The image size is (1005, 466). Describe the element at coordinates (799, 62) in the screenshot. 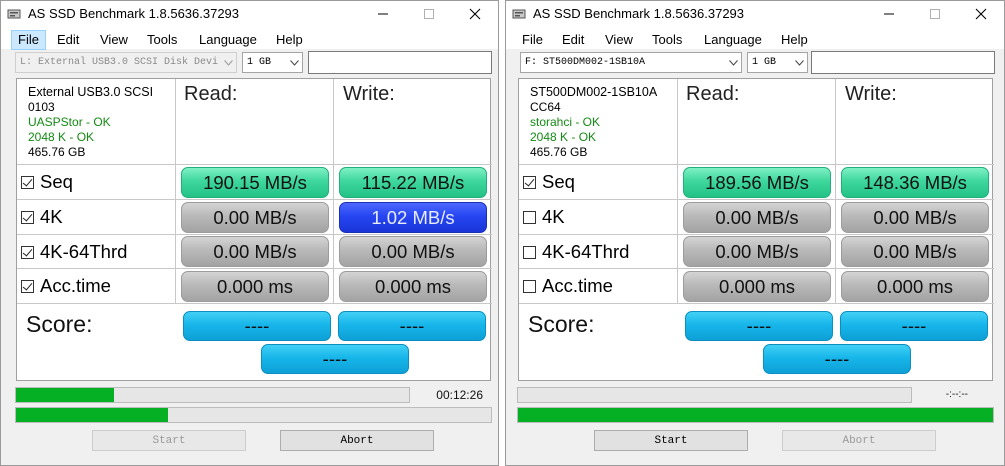

I see `chevron-down-icon` at that location.